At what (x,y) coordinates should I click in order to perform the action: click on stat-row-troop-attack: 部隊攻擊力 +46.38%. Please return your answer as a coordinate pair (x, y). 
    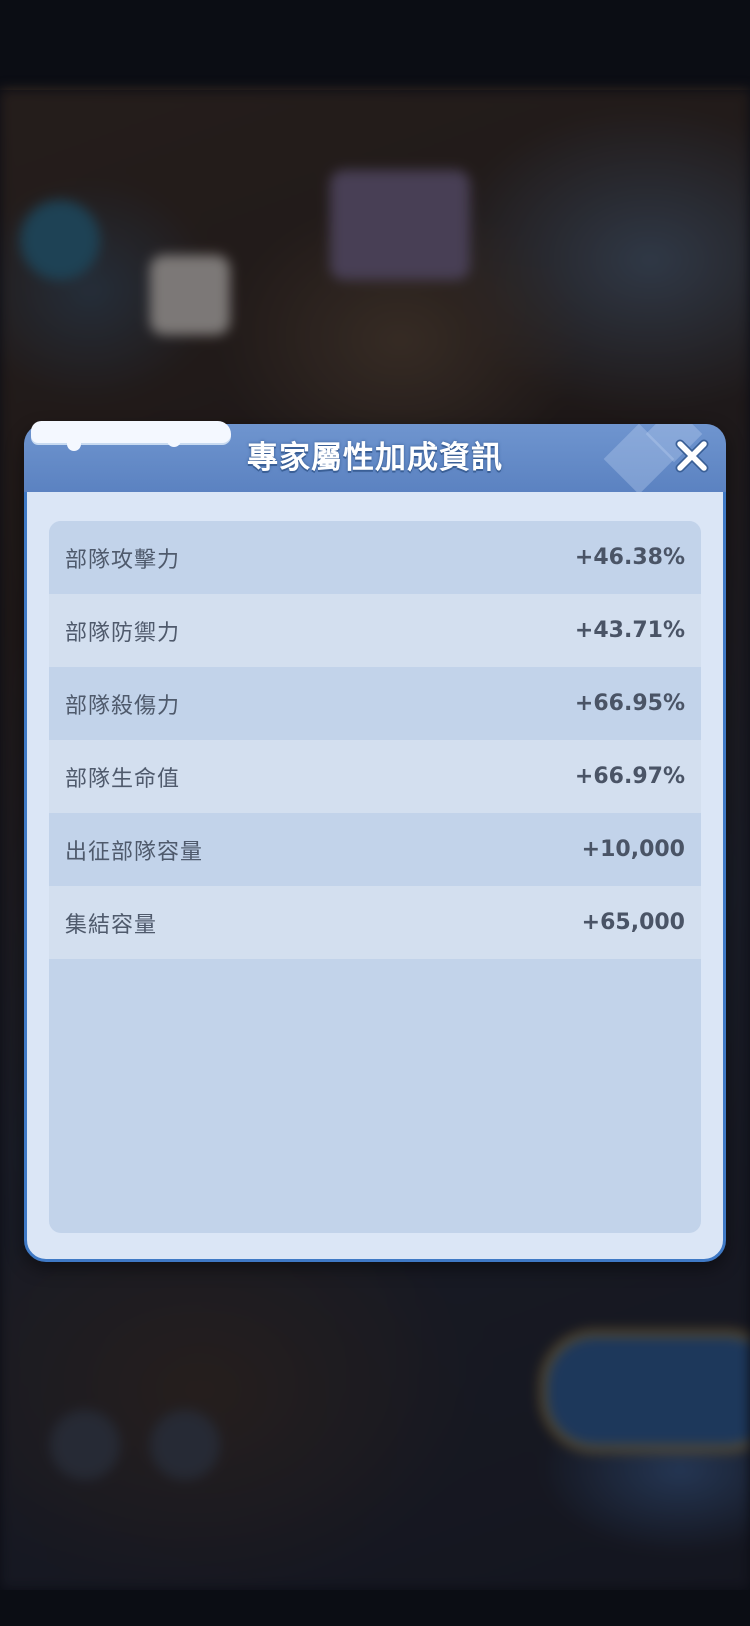
    Looking at the image, I should click on (375, 557).